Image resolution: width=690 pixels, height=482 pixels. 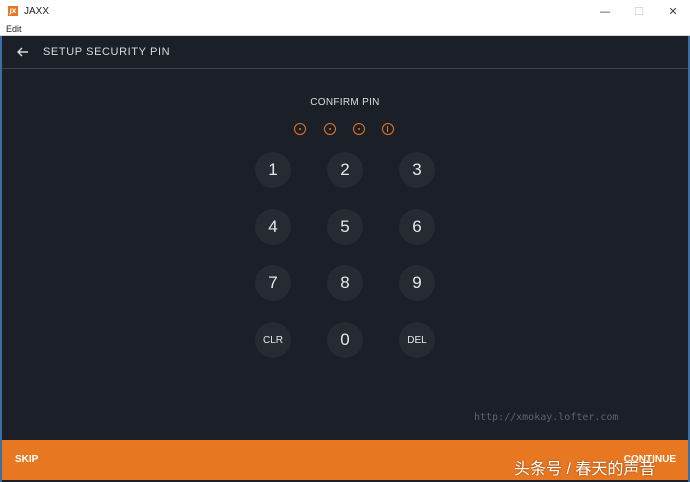 I want to click on key-7: 7, so click(x=273, y=283).